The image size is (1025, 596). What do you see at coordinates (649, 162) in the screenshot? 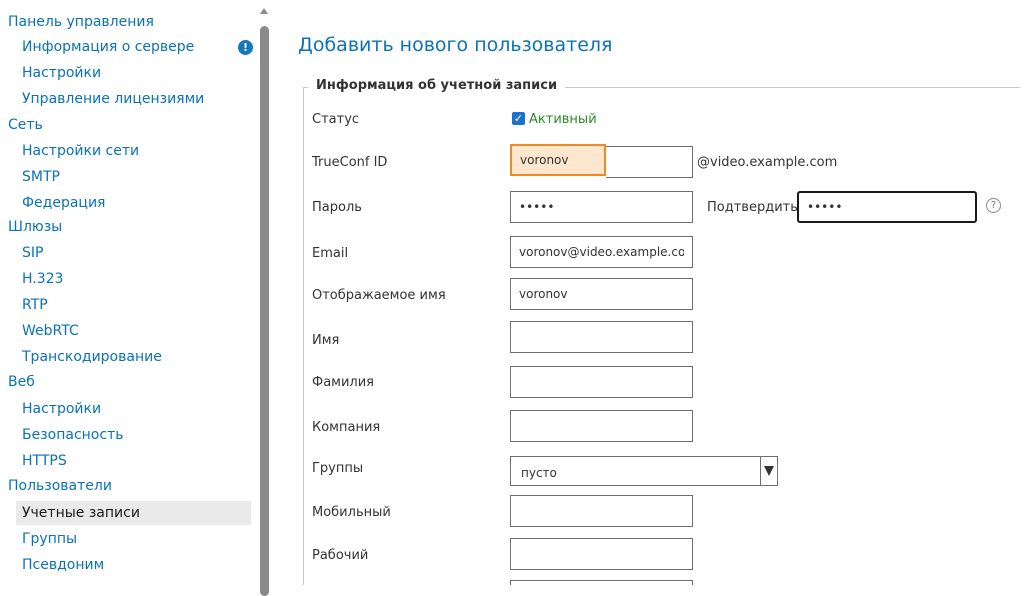
I see `trueconf-id-input-extent` at bounding box center [649, 162].